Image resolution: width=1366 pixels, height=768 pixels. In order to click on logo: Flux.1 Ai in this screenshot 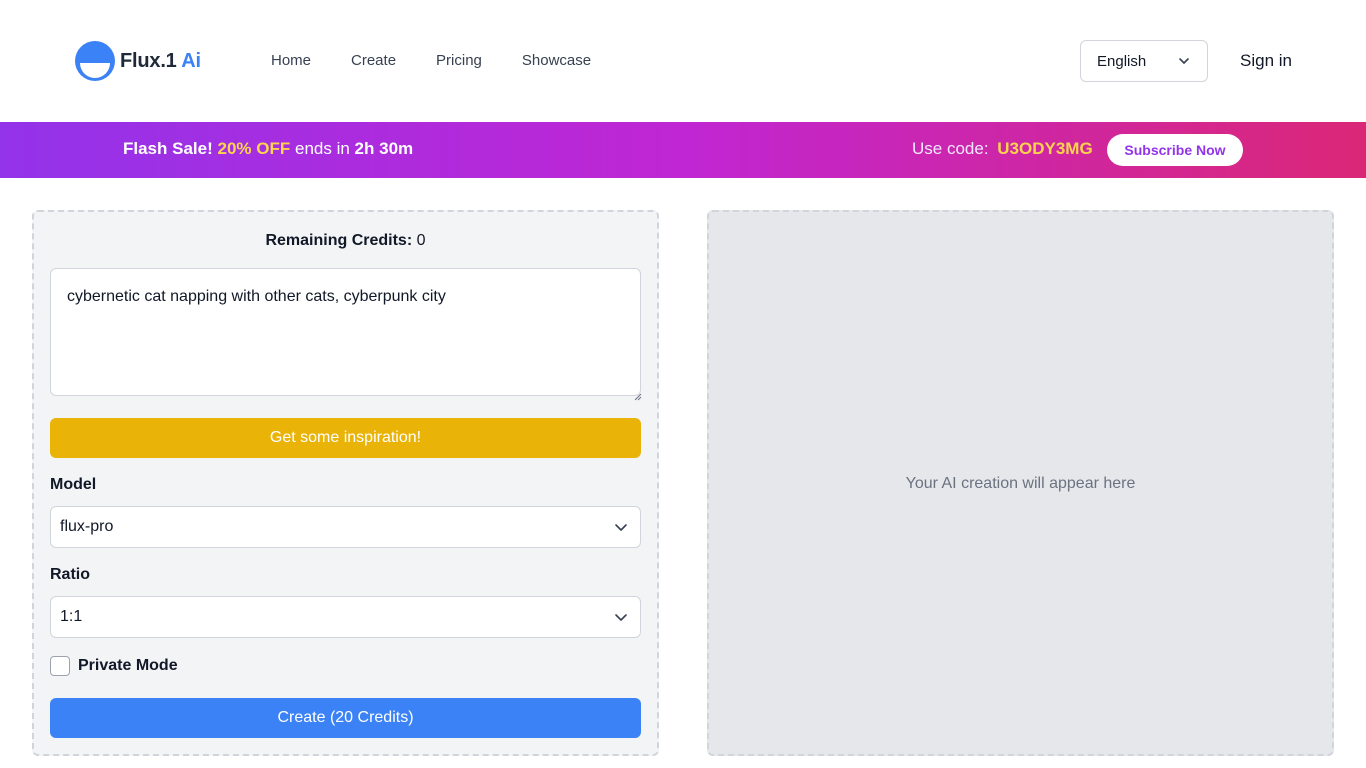, I will do `click(138, 61)`.